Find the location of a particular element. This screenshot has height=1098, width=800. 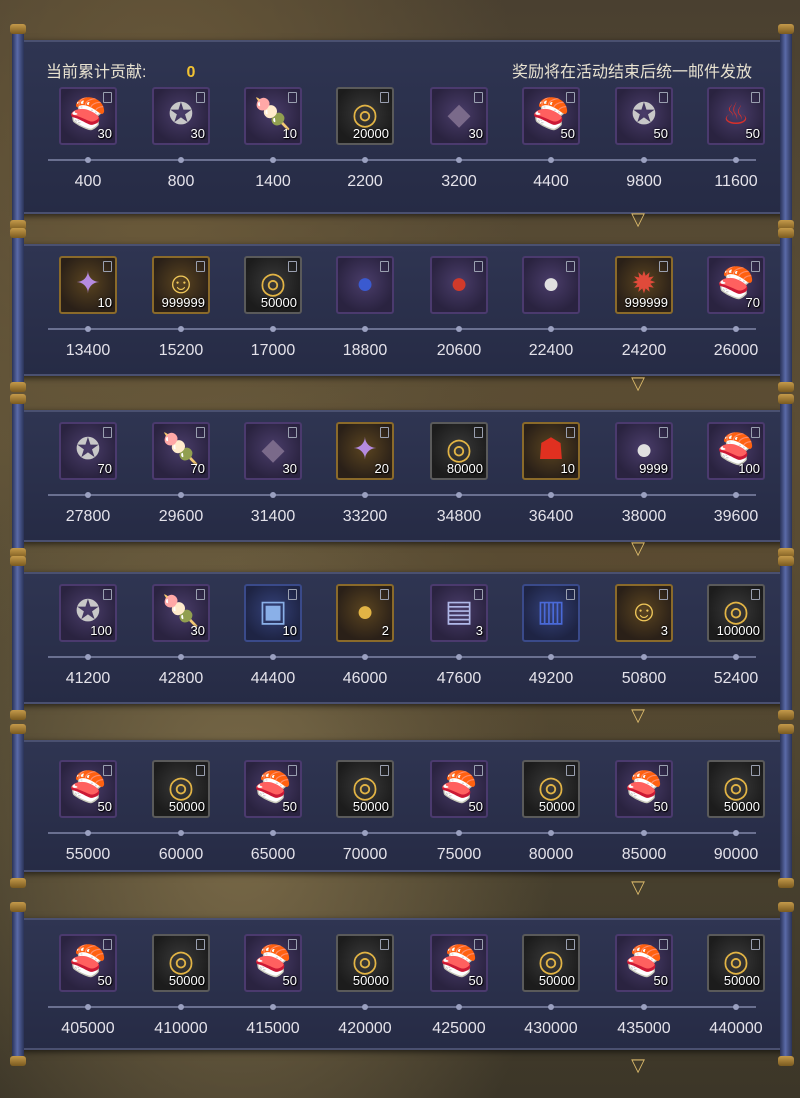

reward-item: ◎ 100000 is located at coordinates (736, 613).